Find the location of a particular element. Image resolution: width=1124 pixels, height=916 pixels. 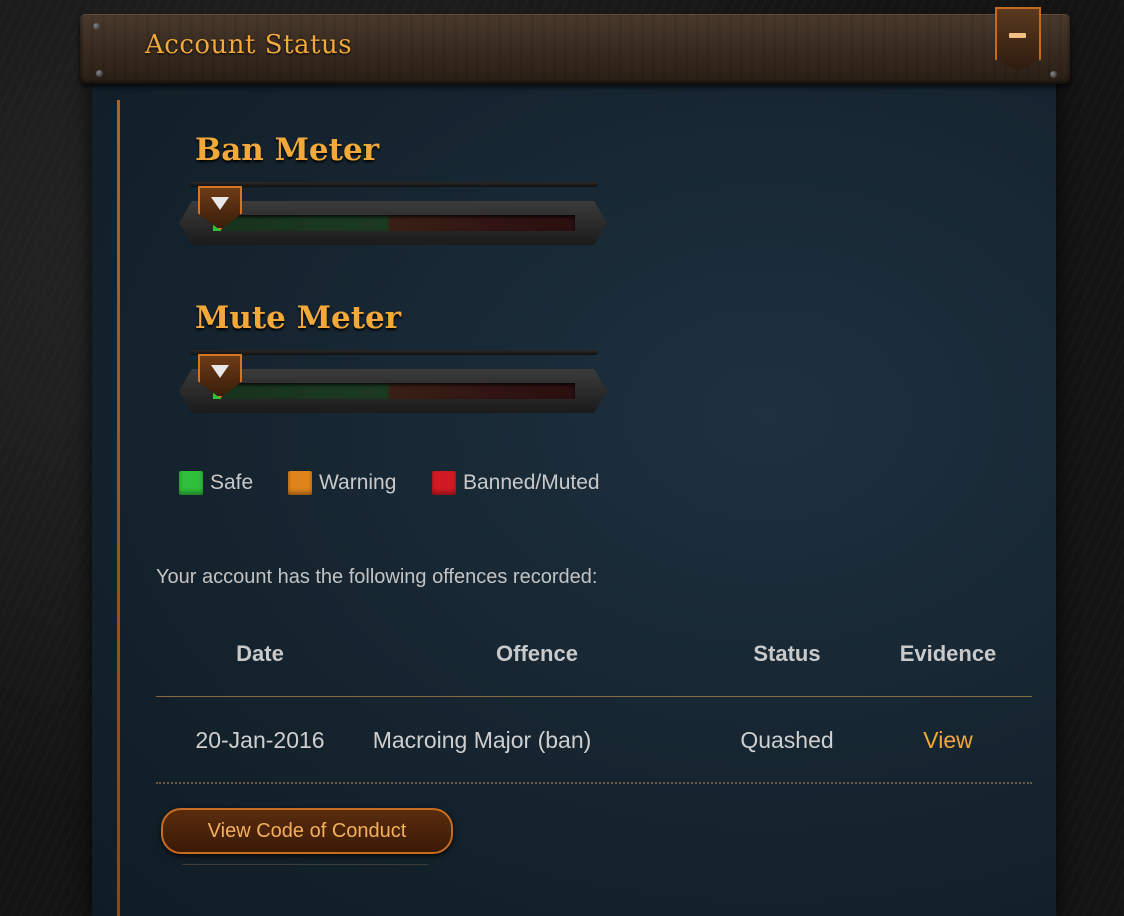

warning-swatch is located at coordinates (300, 483).